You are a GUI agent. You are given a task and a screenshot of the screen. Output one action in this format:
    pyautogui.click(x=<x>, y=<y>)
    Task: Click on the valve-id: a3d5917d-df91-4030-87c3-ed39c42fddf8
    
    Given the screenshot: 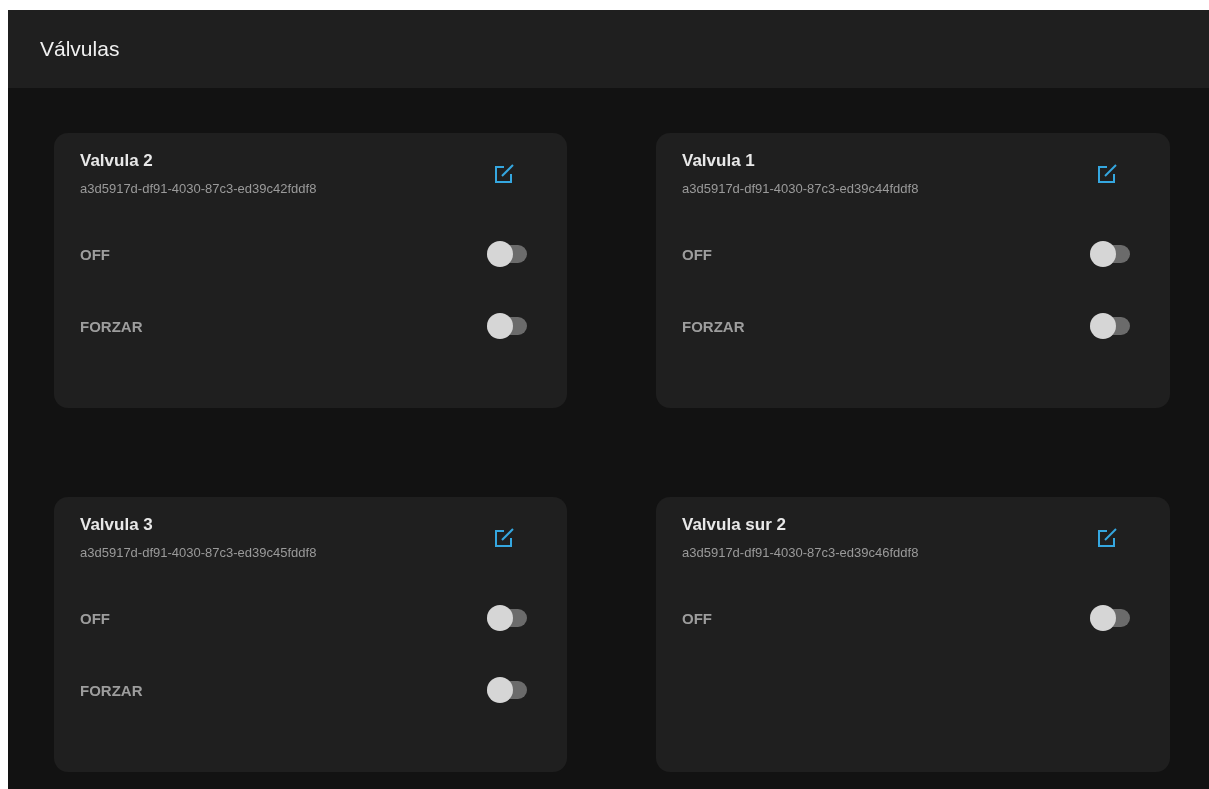 What is the action you would take?
    pyautogui.click(x=198, y=188)
    